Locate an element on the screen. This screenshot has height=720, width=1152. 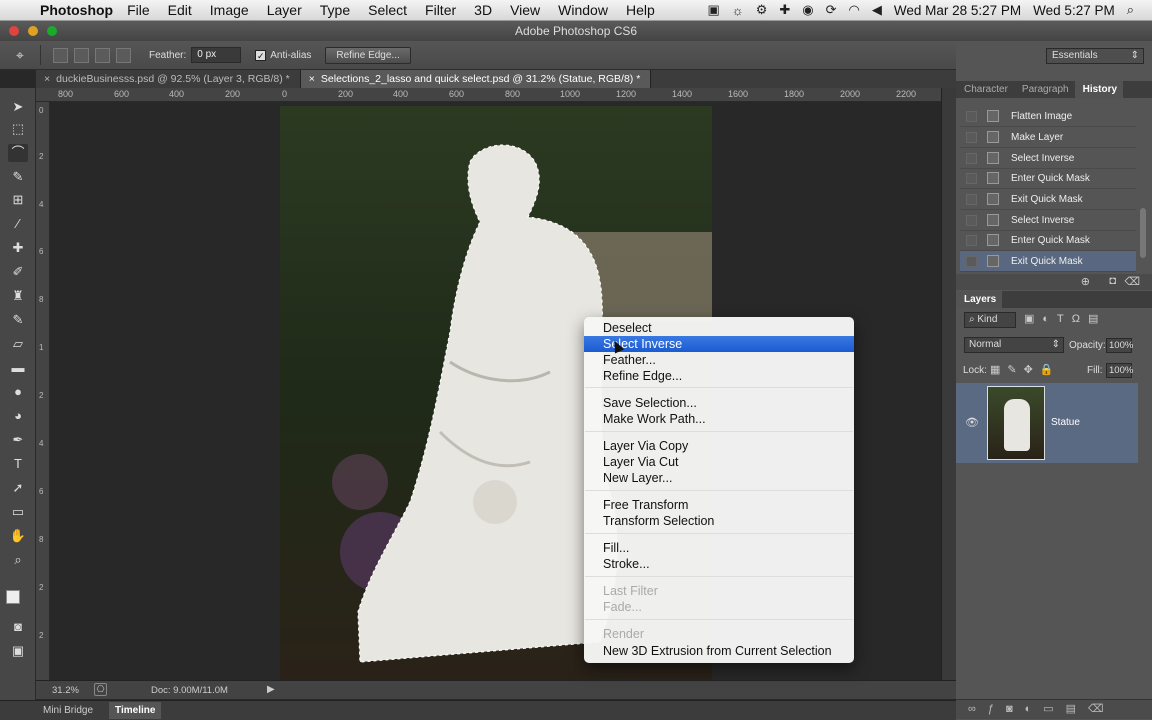
menu-select: Select is located at coordinates (387, 10).